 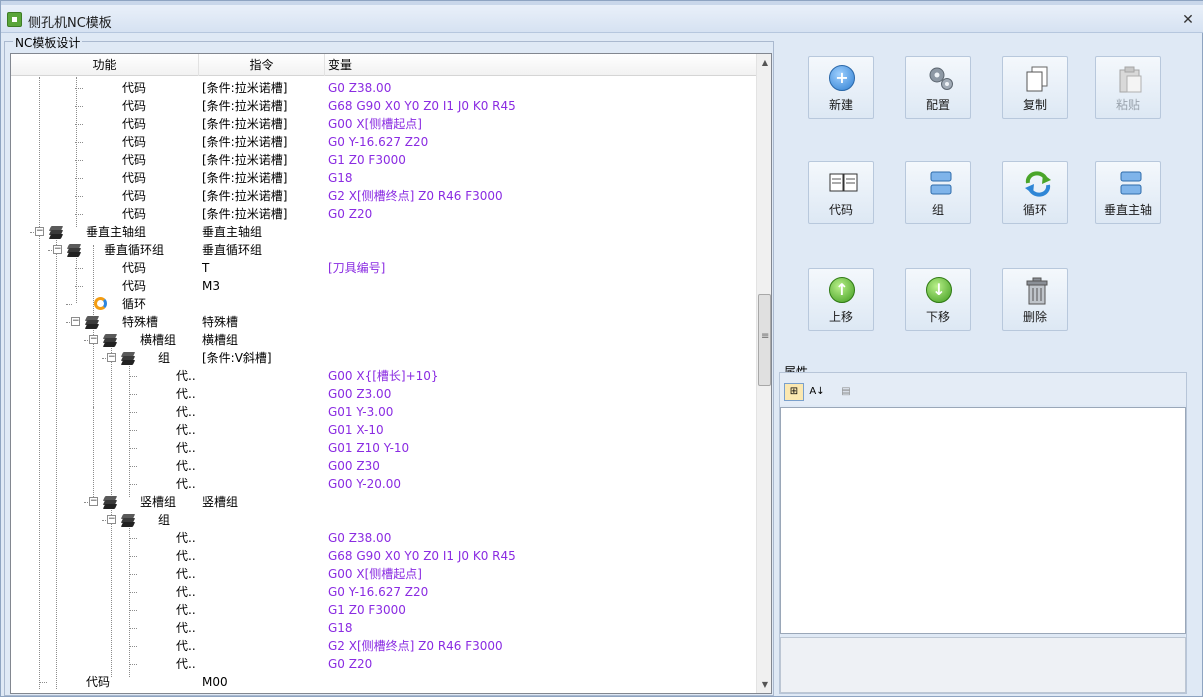 What do you see at coordinates (245, 142) in the screenshot?
I see `row-command: [条件:拉米诺槽]` at bounding box center [245, 142].